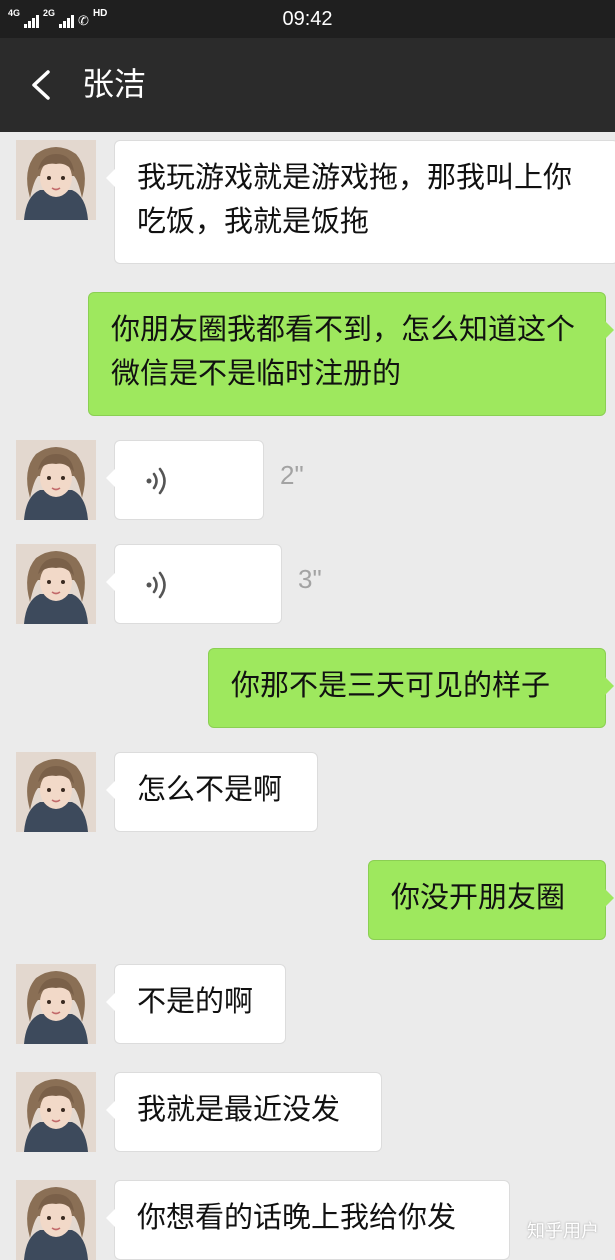 Image resolution: width=615 pixels, height=1260 pixels. Describe the element at coordinates (114, 84) in the screenshot. I see `contact-name: 张洁` at that location.